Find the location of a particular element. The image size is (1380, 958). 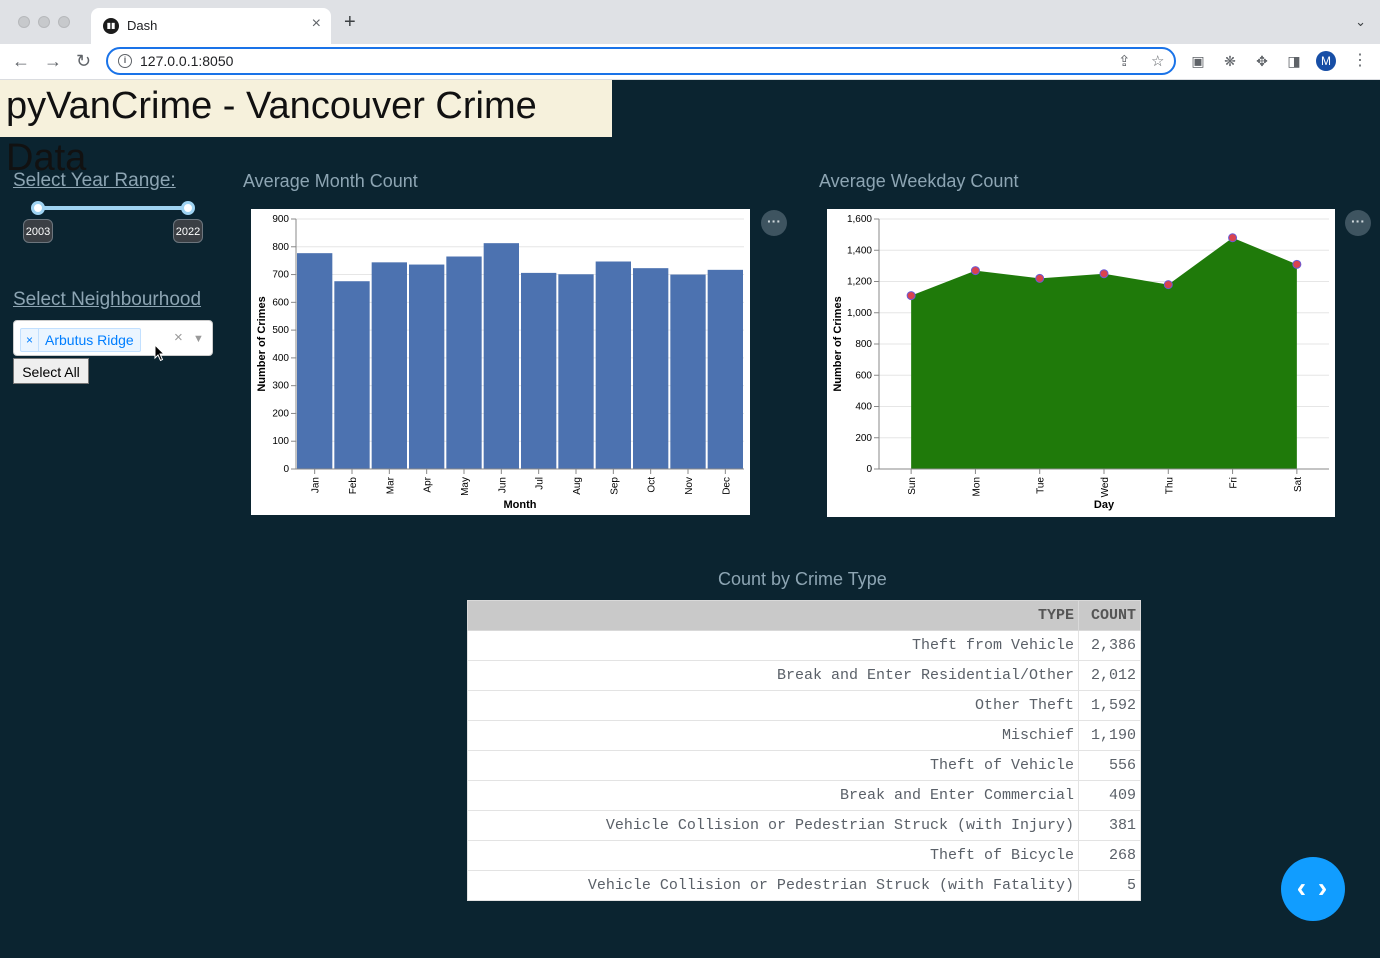

point-thu is located at coordinates (1168, 285).